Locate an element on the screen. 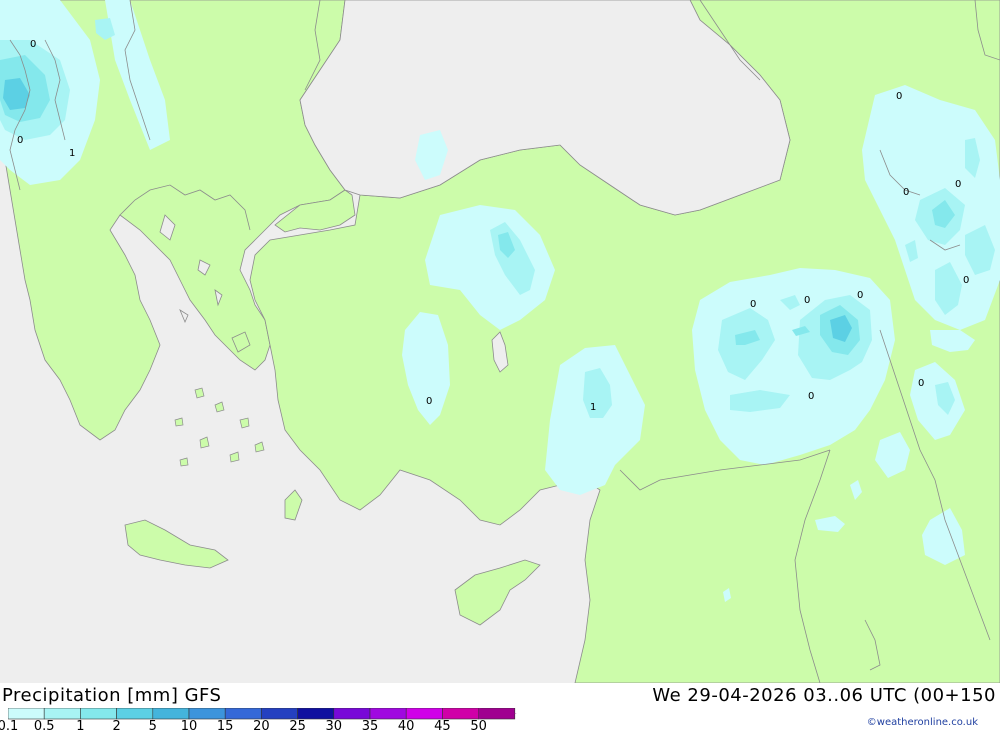 Image resolution: width=1000 pixels, height=734 pixels. legend-tick-label: 5 is located at coordinates (152, 726).